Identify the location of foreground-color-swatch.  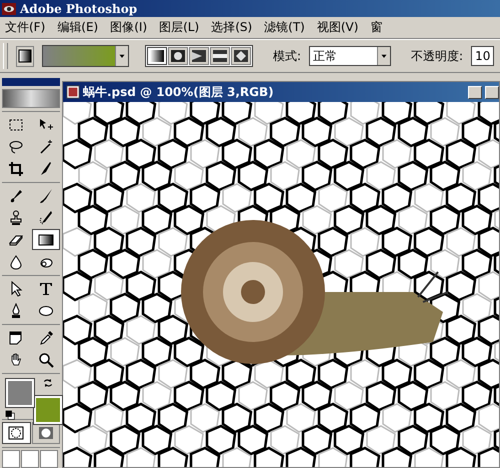
(20, 393).